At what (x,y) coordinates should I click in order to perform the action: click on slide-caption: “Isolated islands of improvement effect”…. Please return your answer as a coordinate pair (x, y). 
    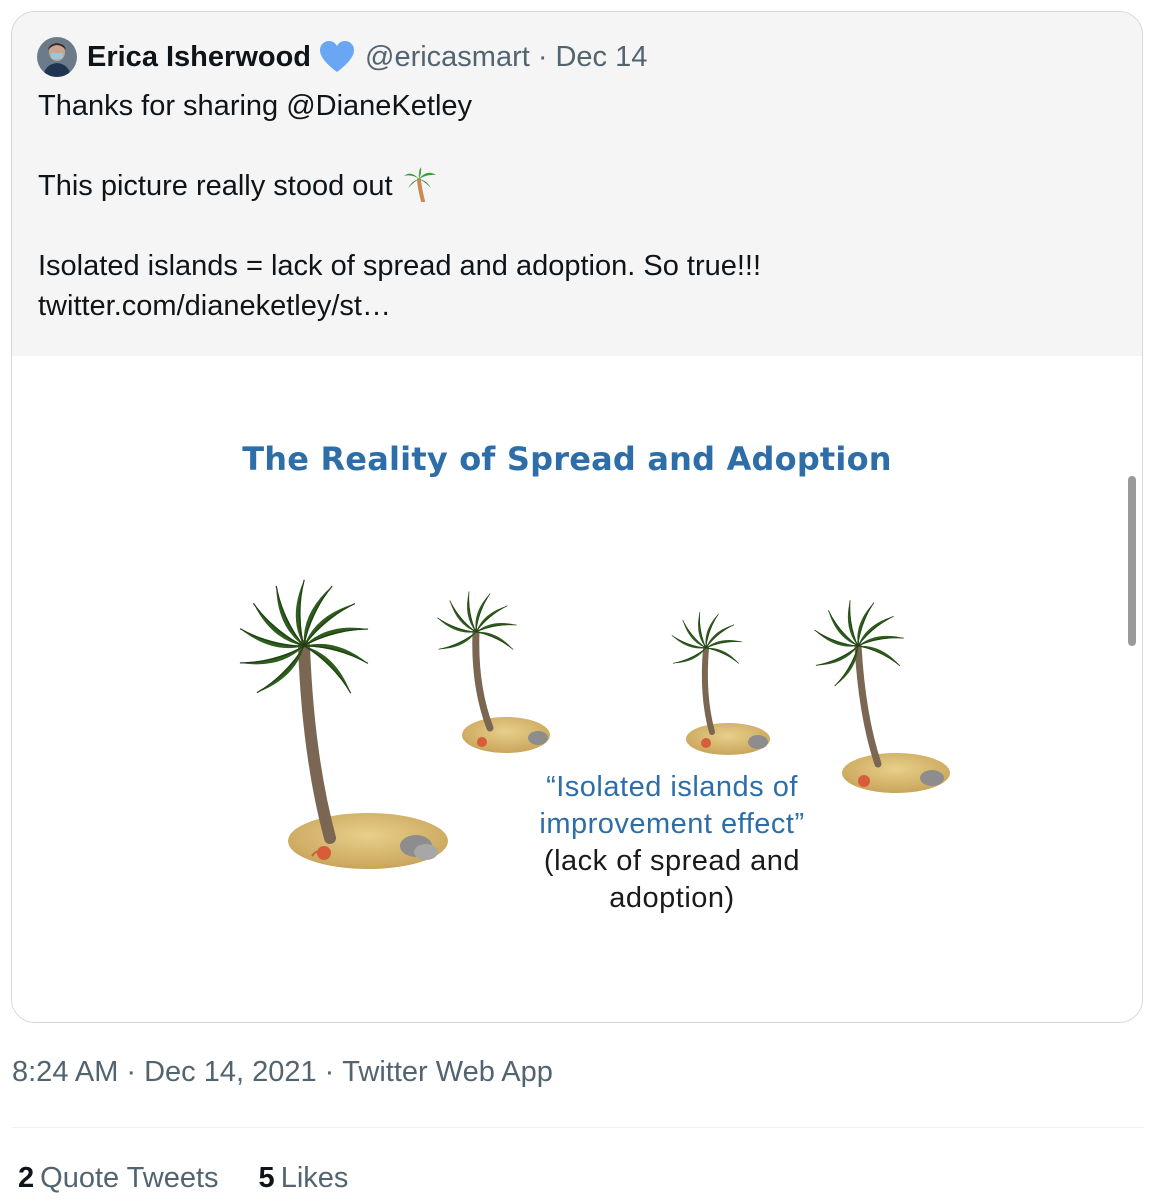
    Looking at the image, I should click on (672, 843).